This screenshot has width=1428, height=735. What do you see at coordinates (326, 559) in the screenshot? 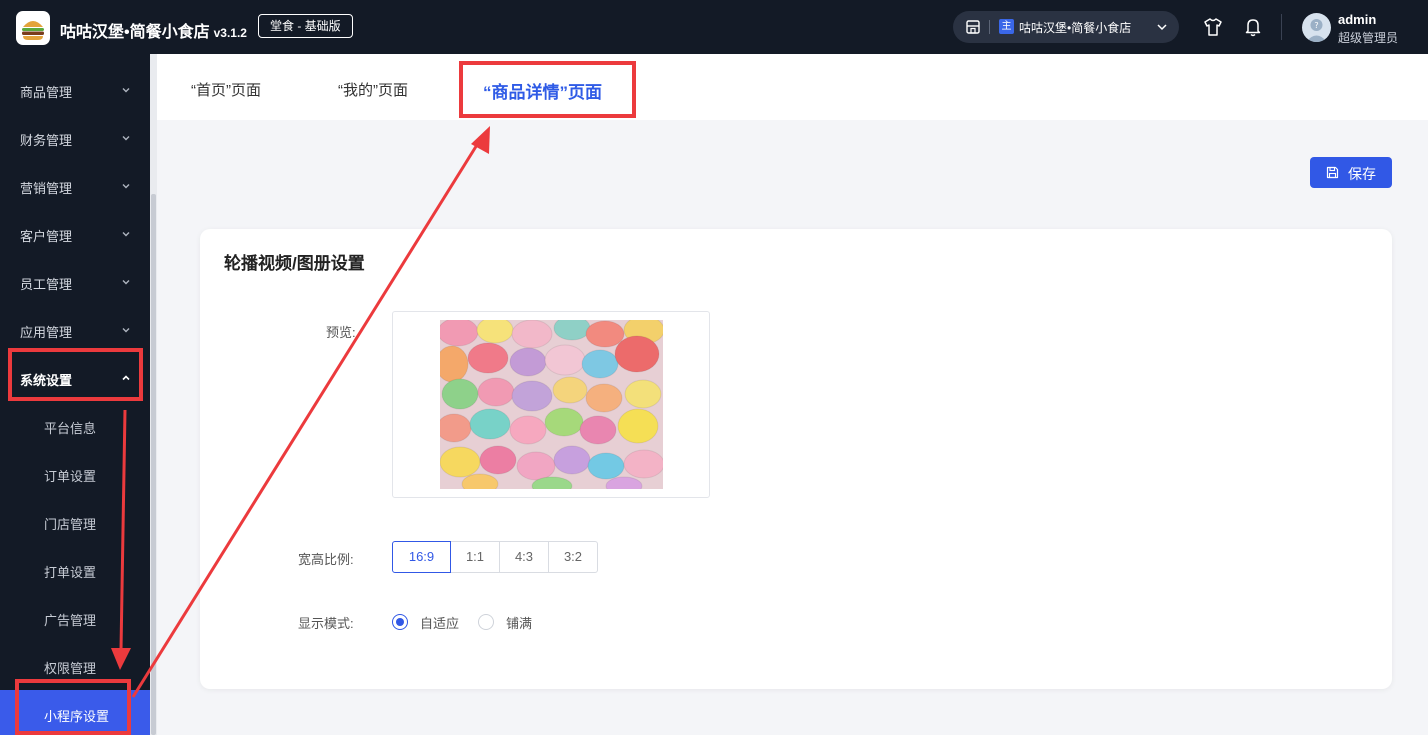
I see `ratio-label: 宽高比例:` at bounding box center [326, 559].